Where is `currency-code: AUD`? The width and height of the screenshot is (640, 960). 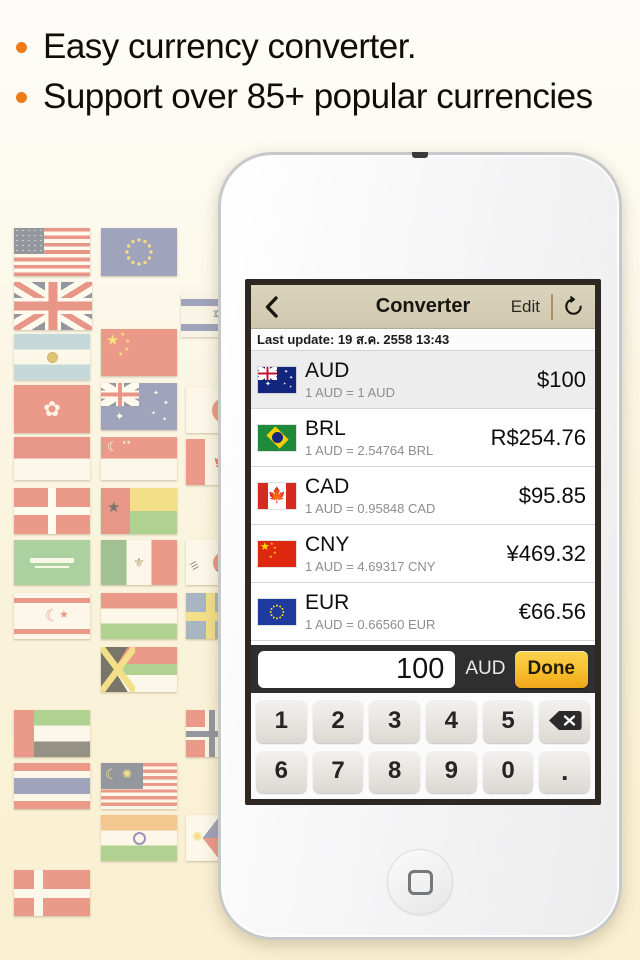
currency-code: AUD is located at coordinates (327, 370).